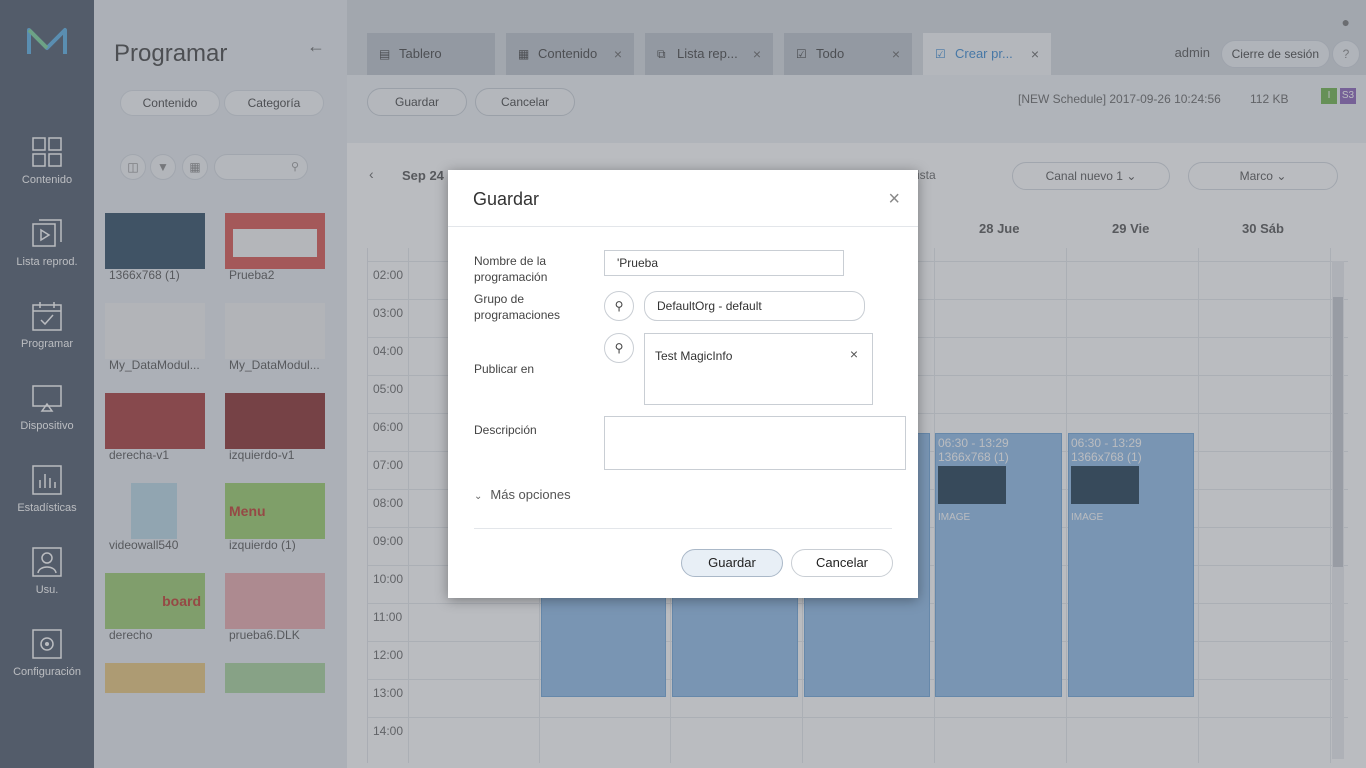  What do you see at coordinates (694, 356) in the screenshot?
I see `publish-target-item: Test MagicInfo` at bounding box center [694, 356].